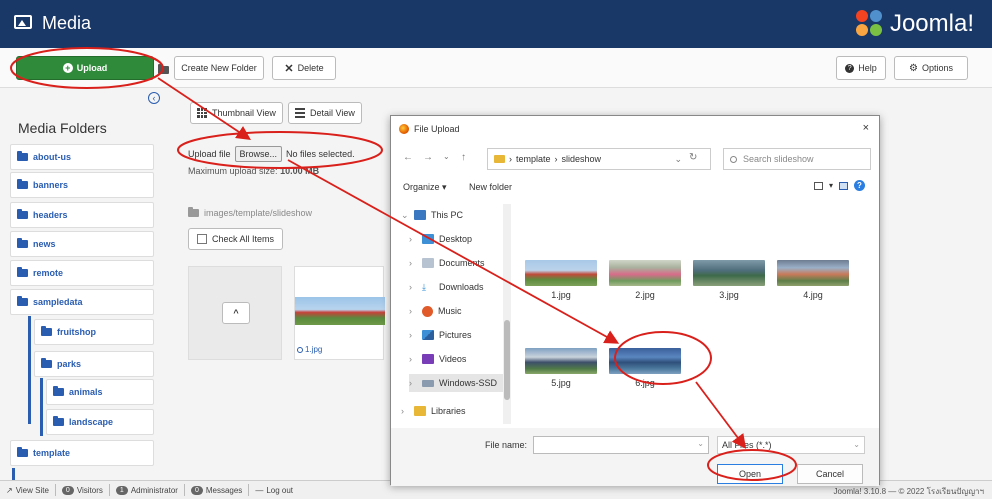  Describe the element at coordinates (428, 157) in the screenshot. I see `forward-arrow-icon: →` at that location.